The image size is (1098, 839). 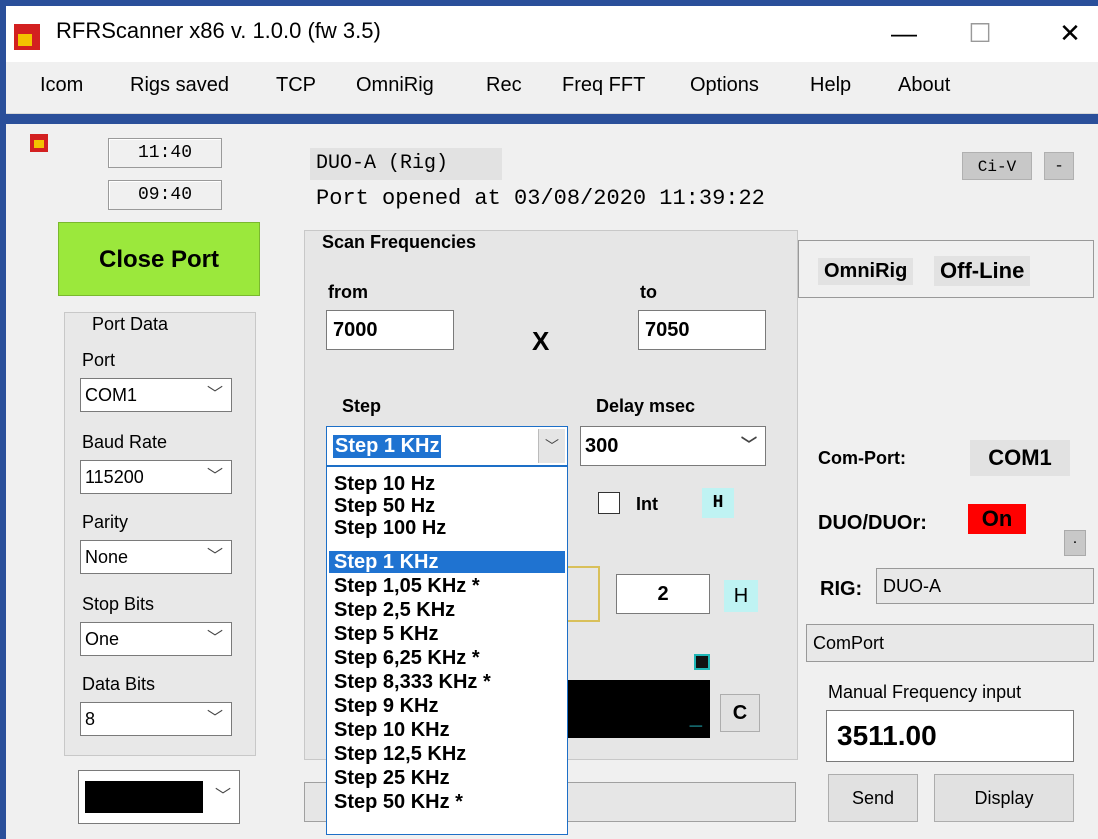 I want to click on int-checkbox, so click(x=609, y=503).